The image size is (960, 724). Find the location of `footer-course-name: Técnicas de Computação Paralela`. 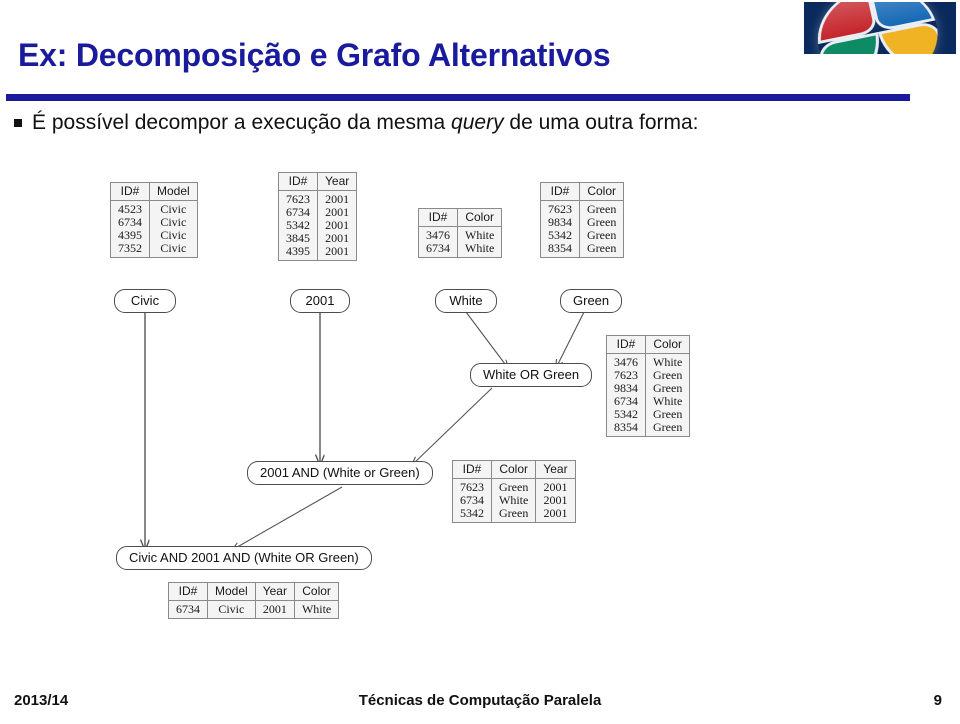

footer-course-name: Técnicas de Computação Paralela is located at coordinates (480, 700).